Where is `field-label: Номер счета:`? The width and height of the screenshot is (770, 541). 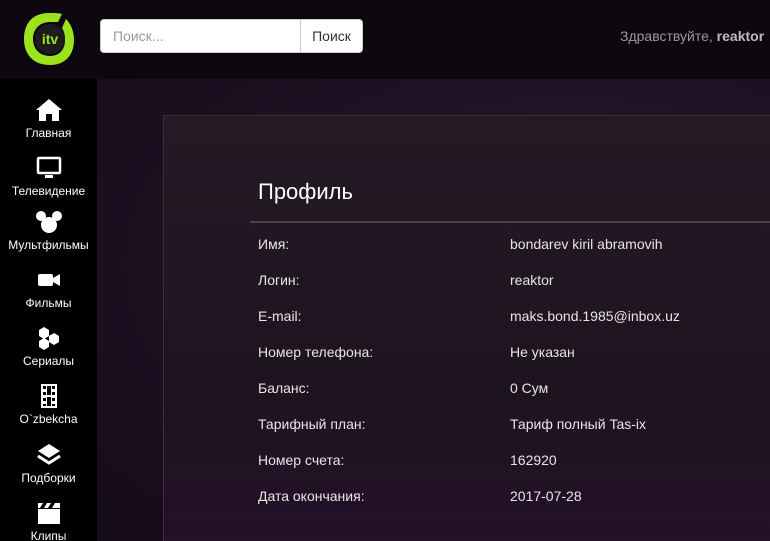
field-label: Номер счета: is located at coordinates (301, 460).